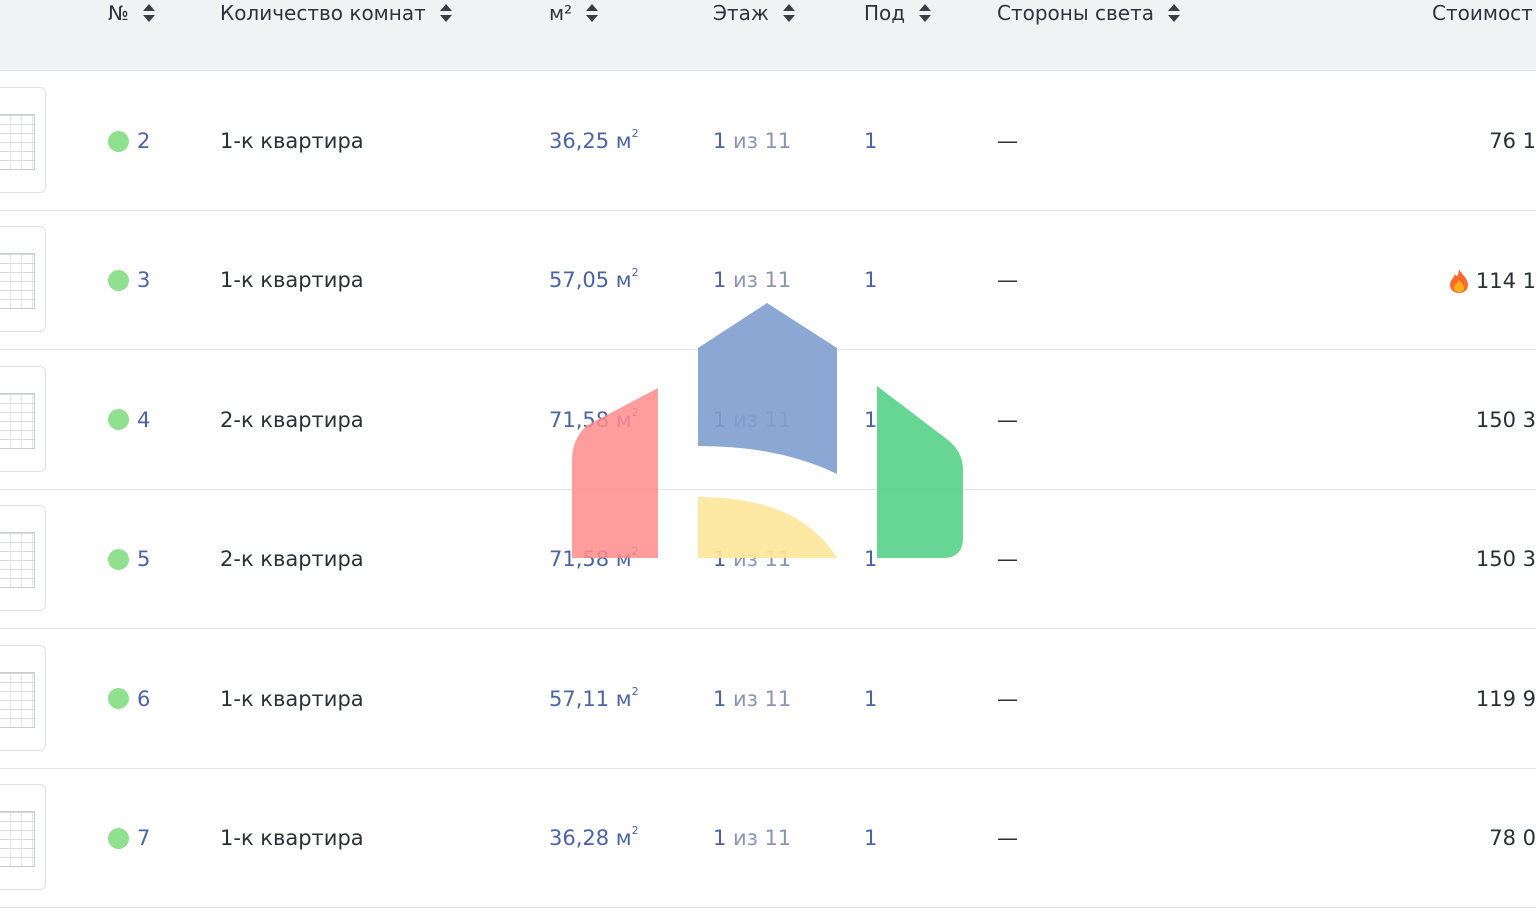 This screenshot has width=1536, height=908. Describe the element at coordinates (144, 838) in the screenshot. I see `apartment-number-label: 7` at that location.